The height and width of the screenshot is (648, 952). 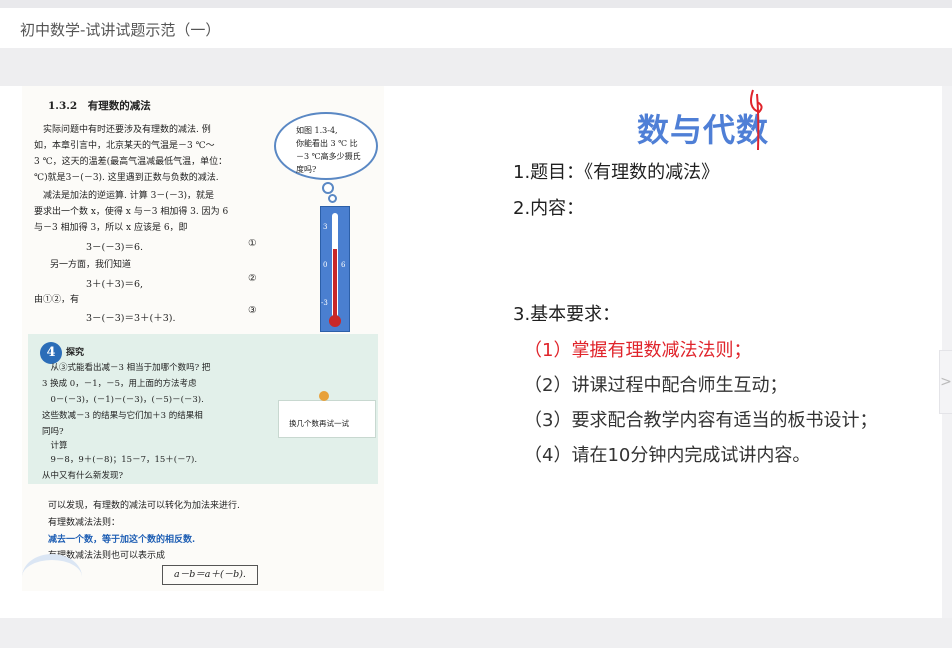 I want to click on thermometer-label: 0, so click(x=325, y=265).